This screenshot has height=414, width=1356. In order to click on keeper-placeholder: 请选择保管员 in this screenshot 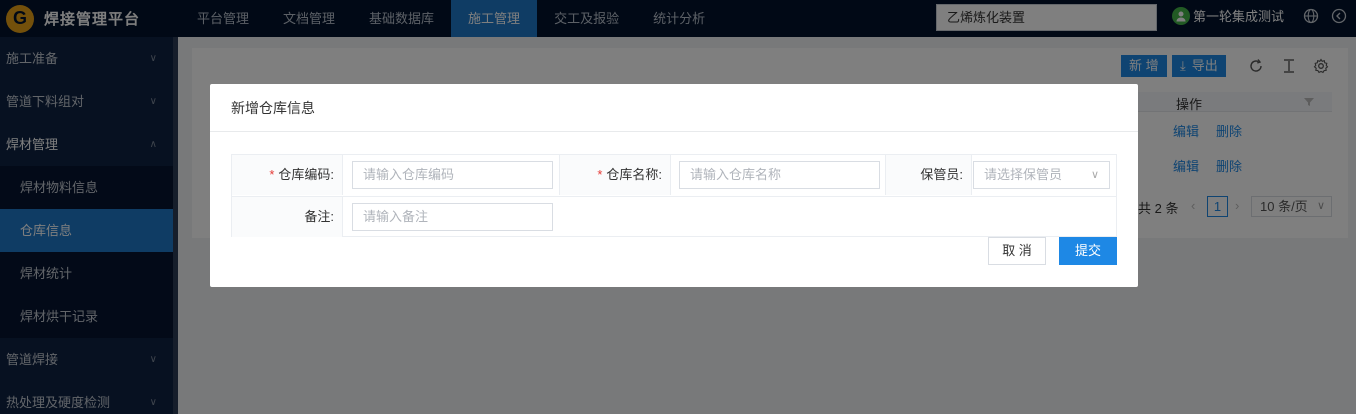, I will do `click(1023, 174)`.